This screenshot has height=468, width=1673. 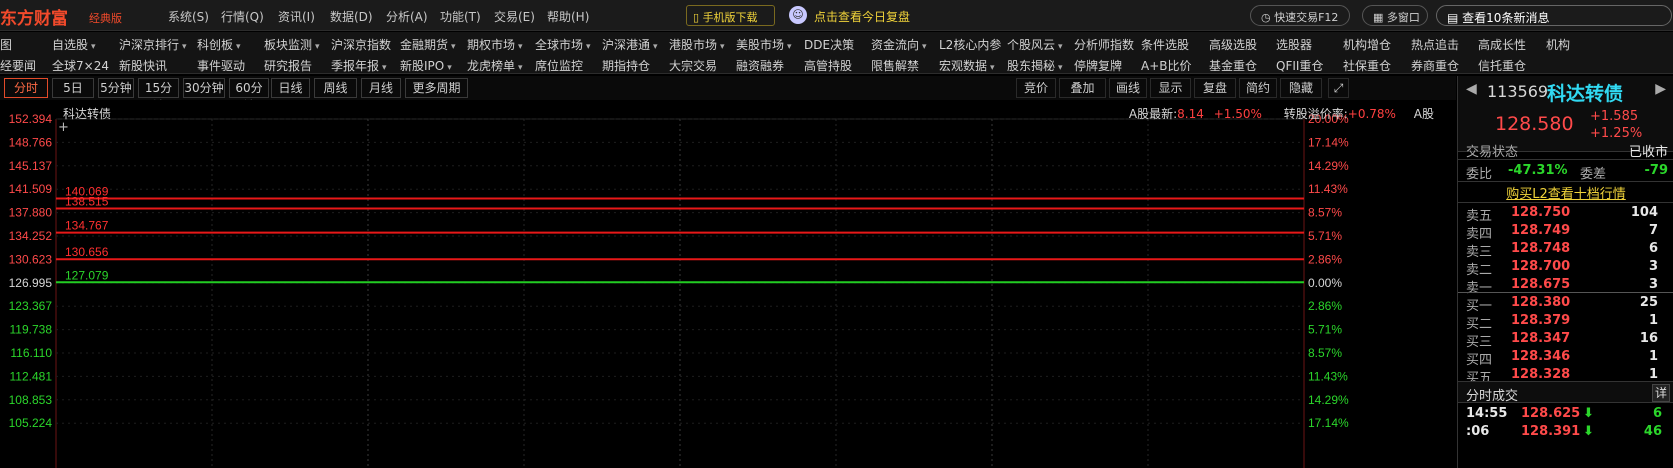 What do you see at coordinates (1166, 65) in the screenshot?
I see `nav-item: A+B比价` at bounding box center [1166, 65].